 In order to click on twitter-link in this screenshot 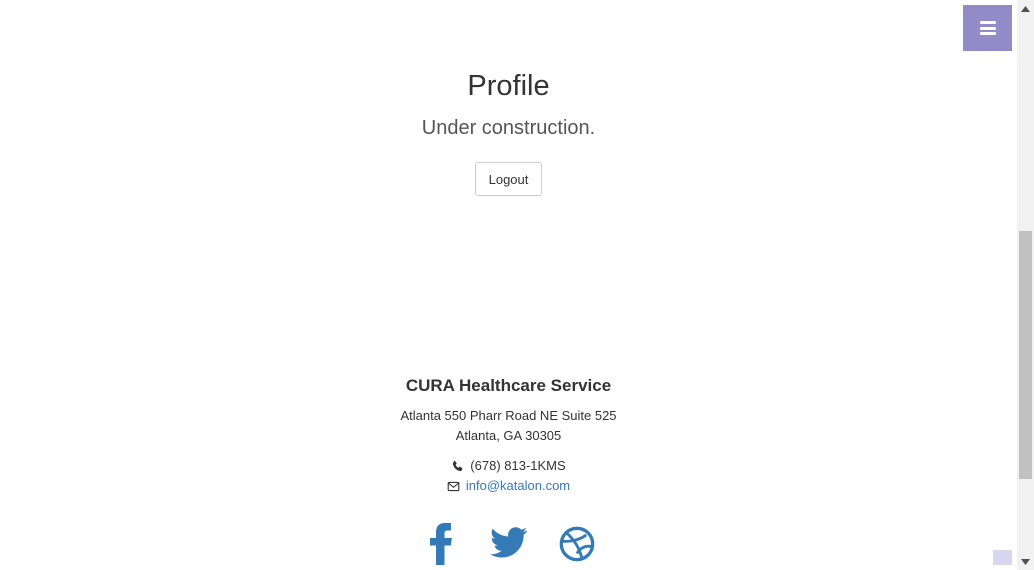, I will do `click(508, 545)`.